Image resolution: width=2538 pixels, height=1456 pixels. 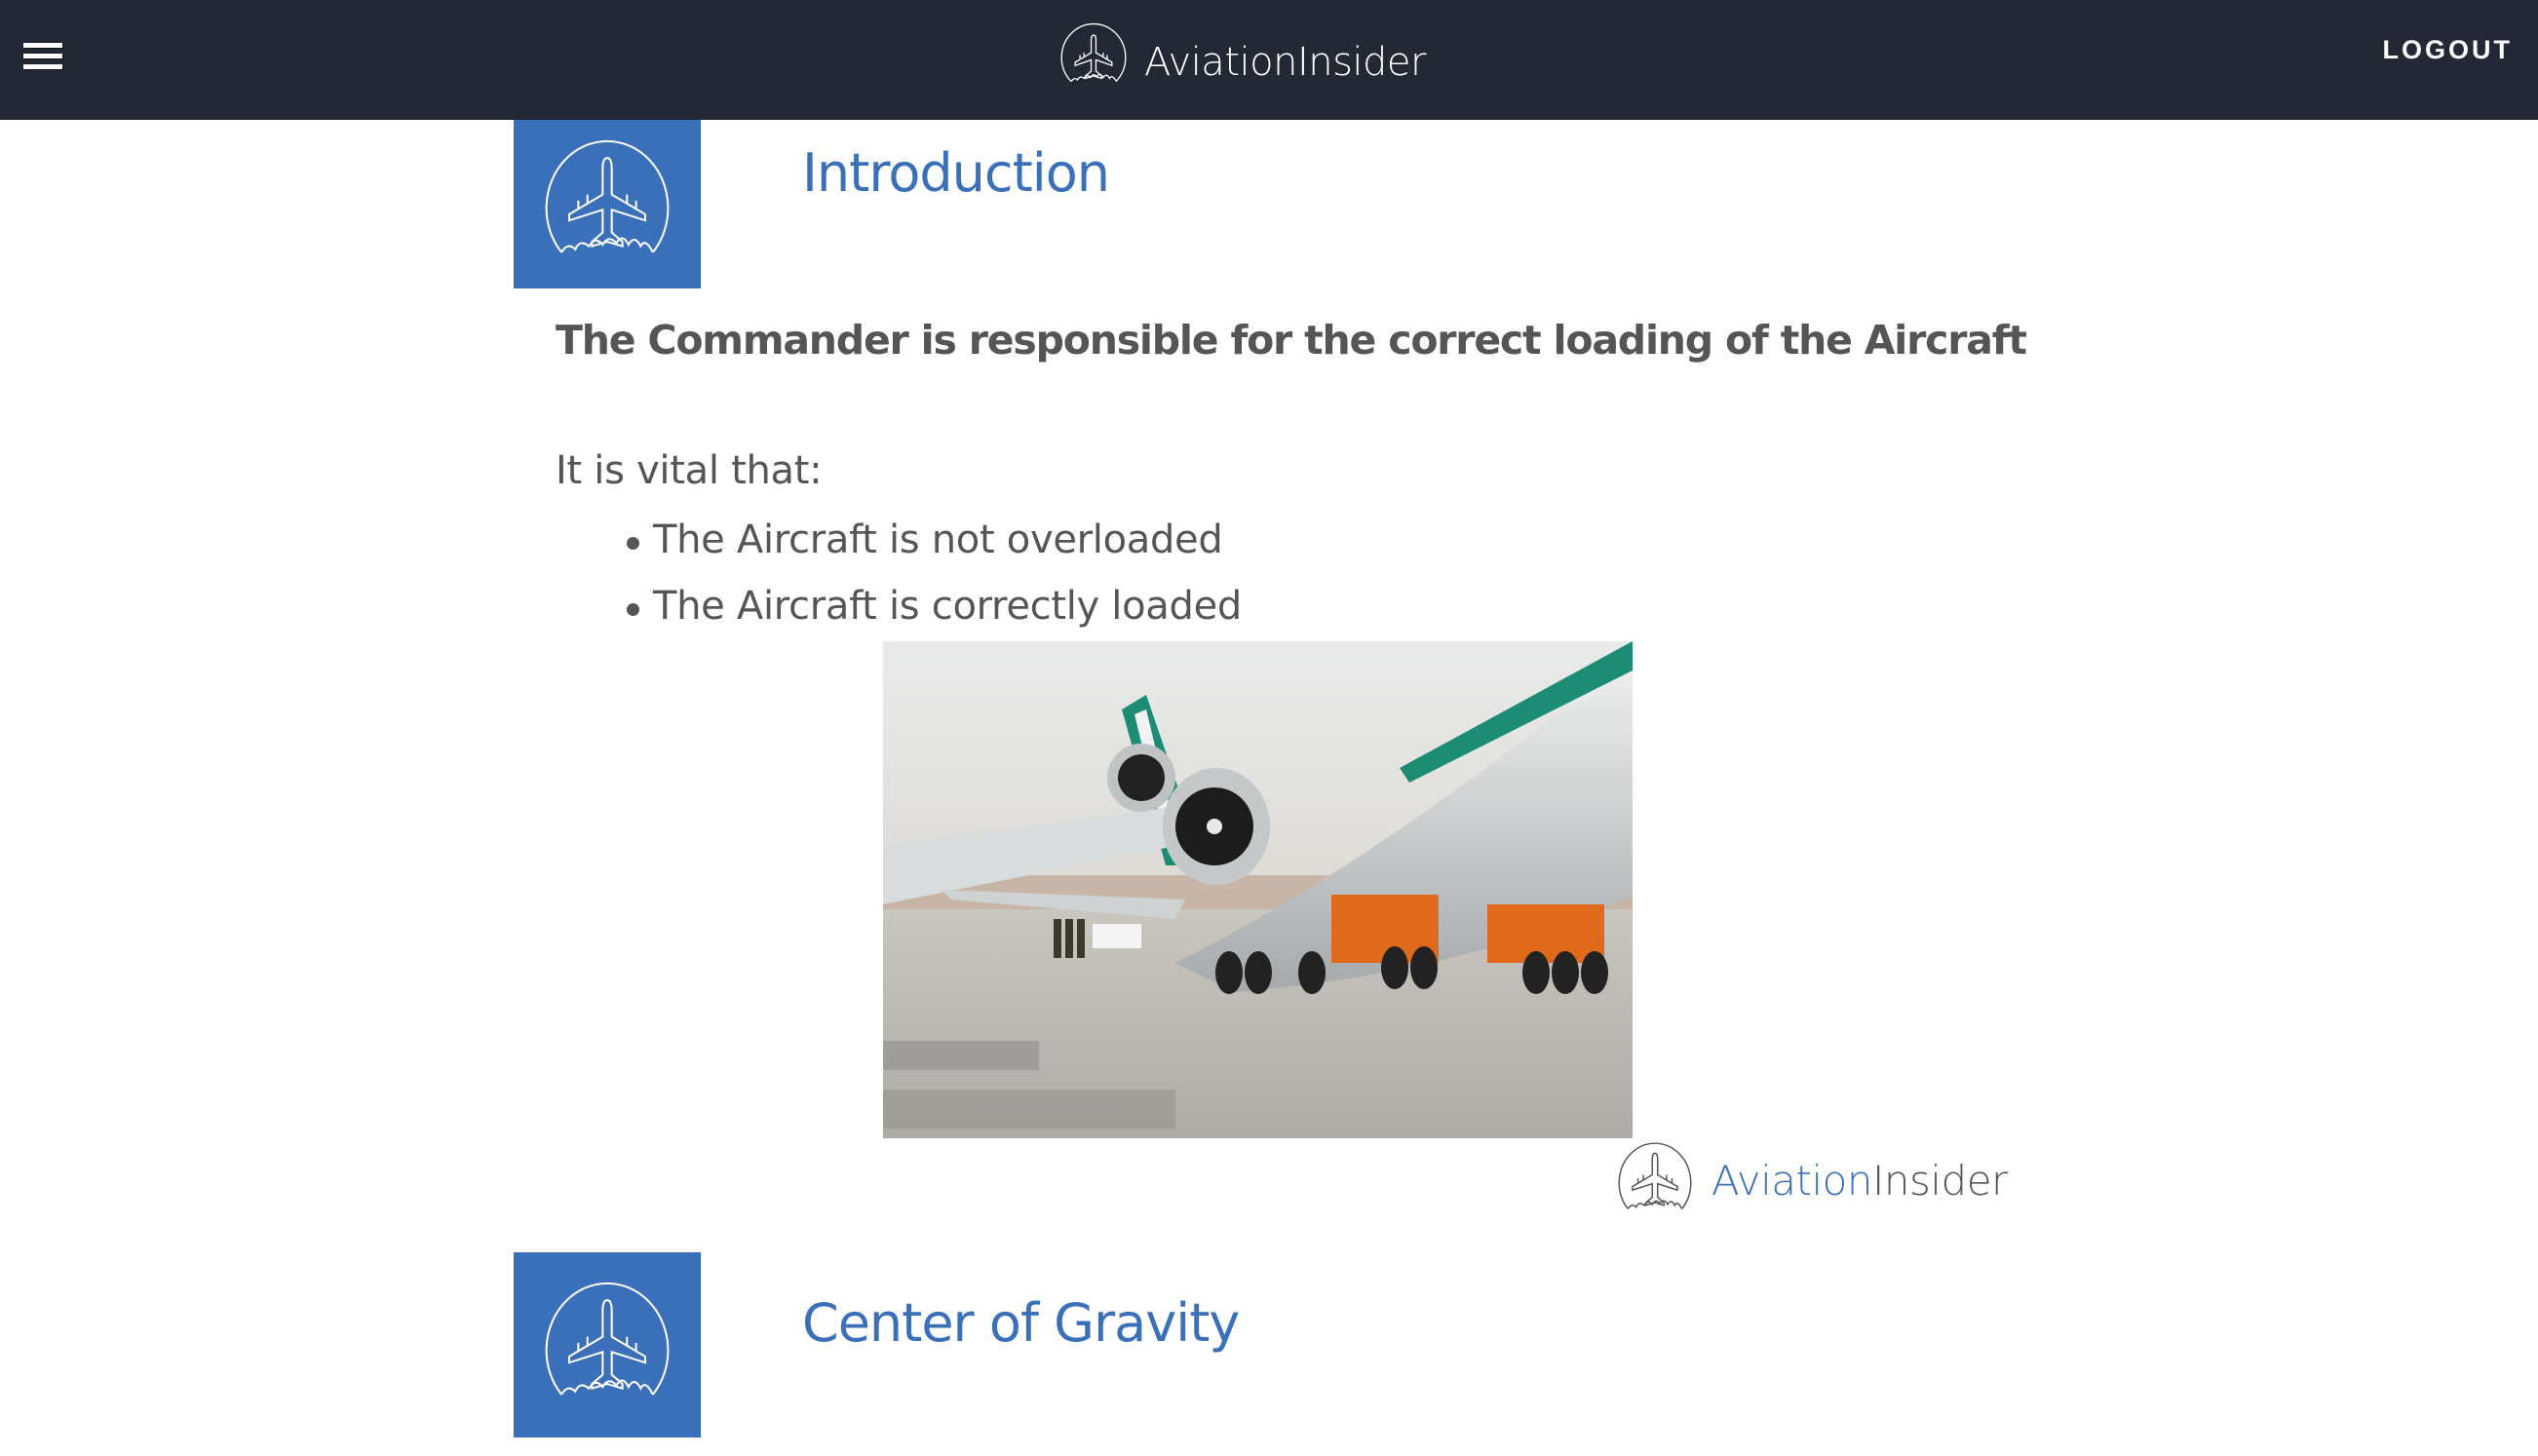 I want to click on top-navigation-bar: AviationInsider LOGOUT, so click(x=1269, y=60).